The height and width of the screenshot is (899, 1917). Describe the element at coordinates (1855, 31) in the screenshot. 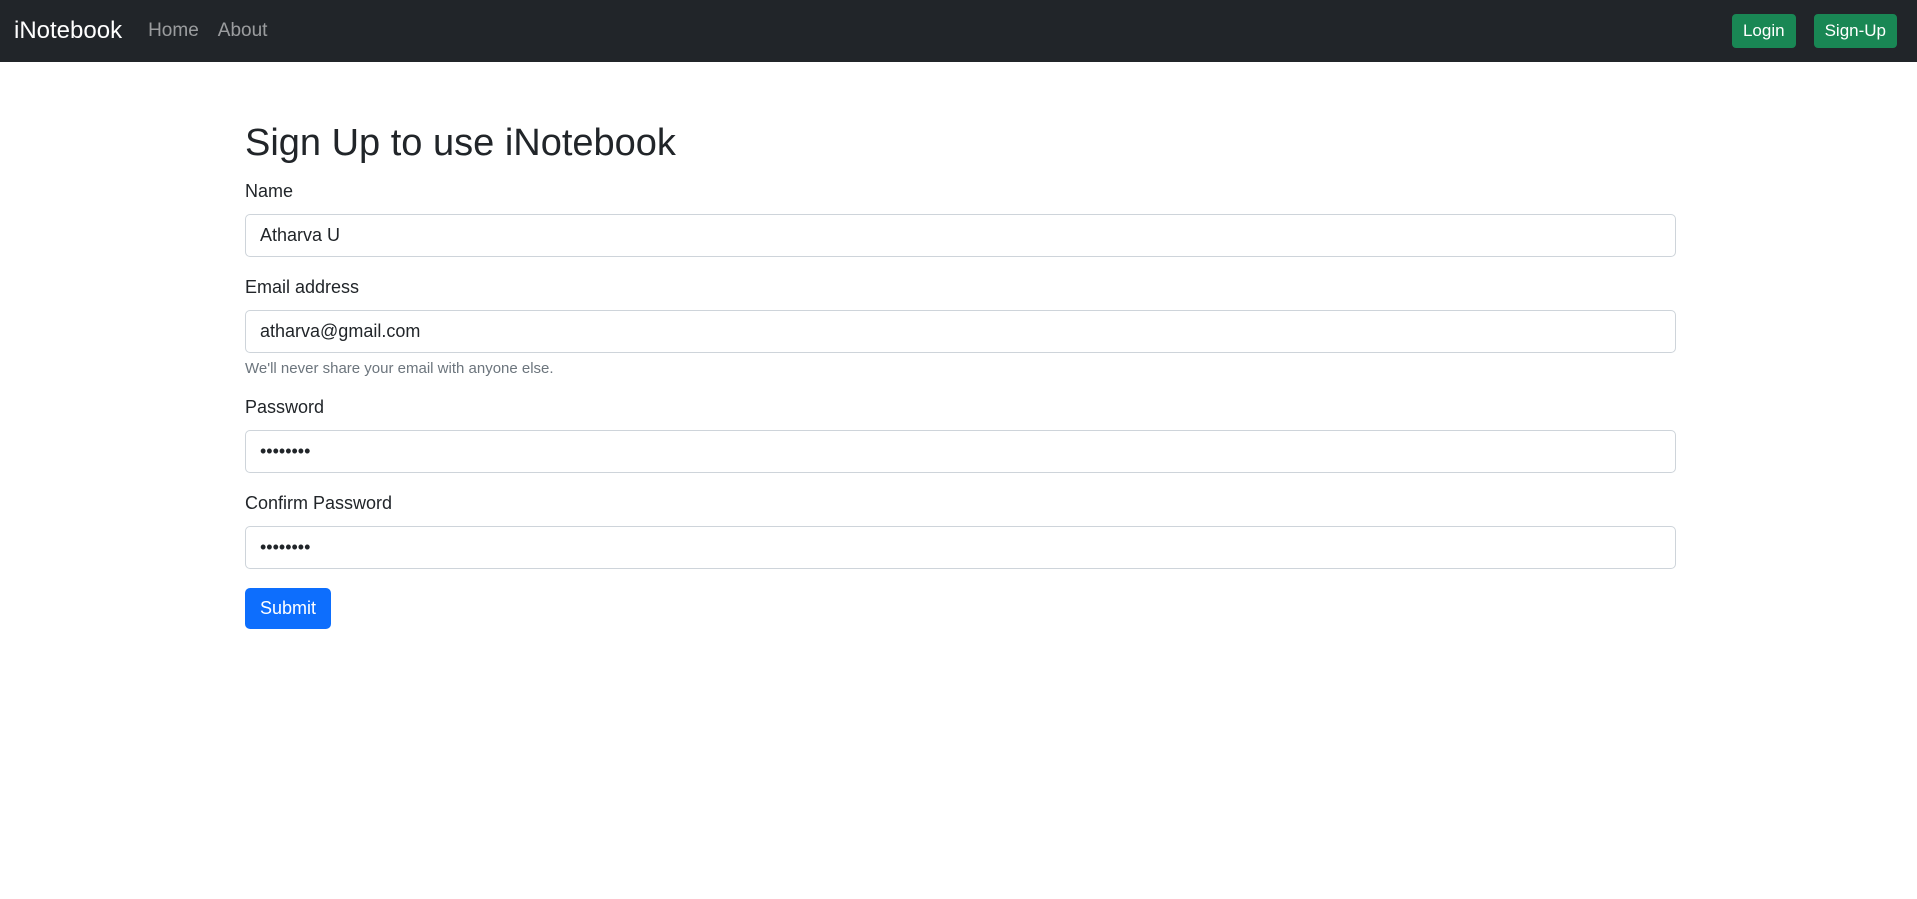

I see `signup-button: Sign-Up` at that location.